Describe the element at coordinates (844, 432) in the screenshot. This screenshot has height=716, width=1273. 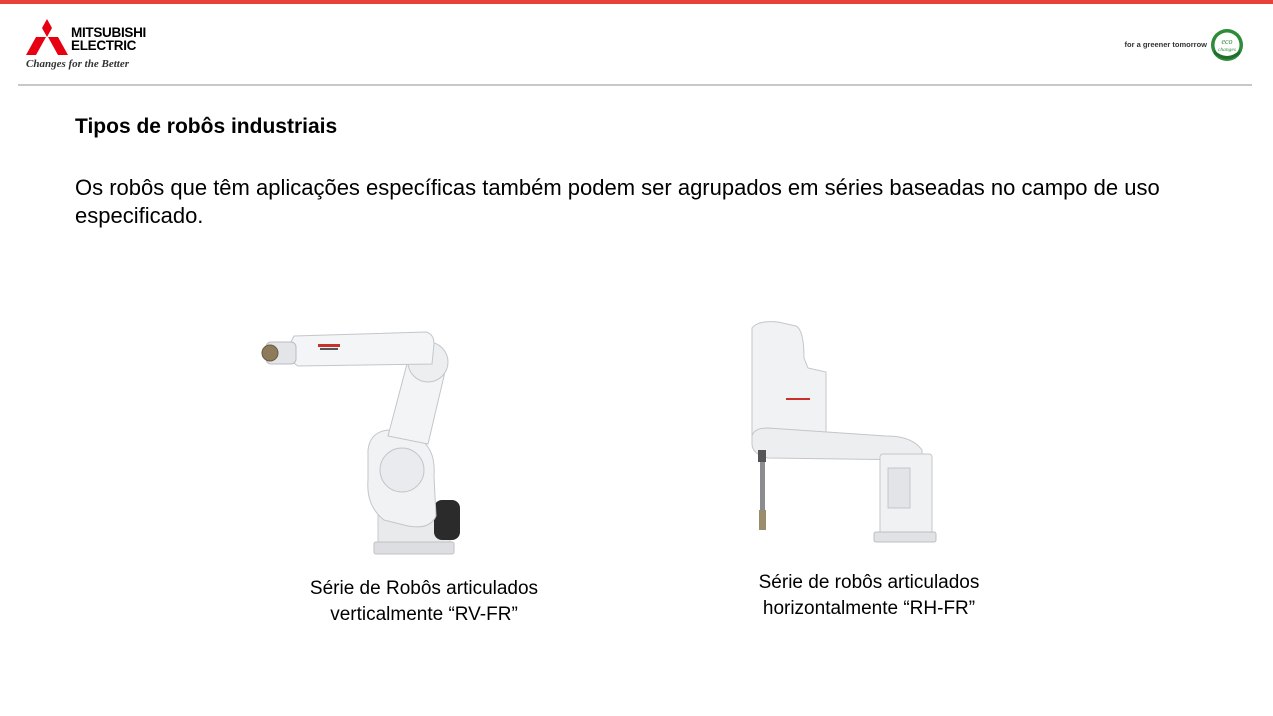
I see `horizontal-scara-robot-image` at that location.